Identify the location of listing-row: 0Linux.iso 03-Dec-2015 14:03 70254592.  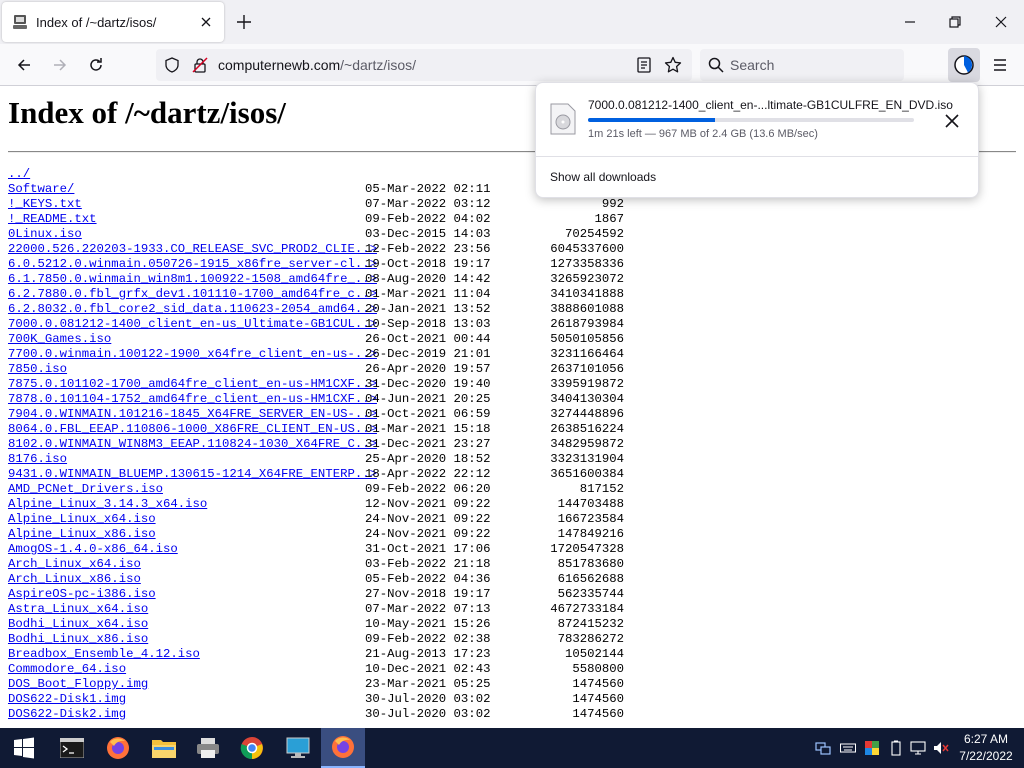
(318, 234).